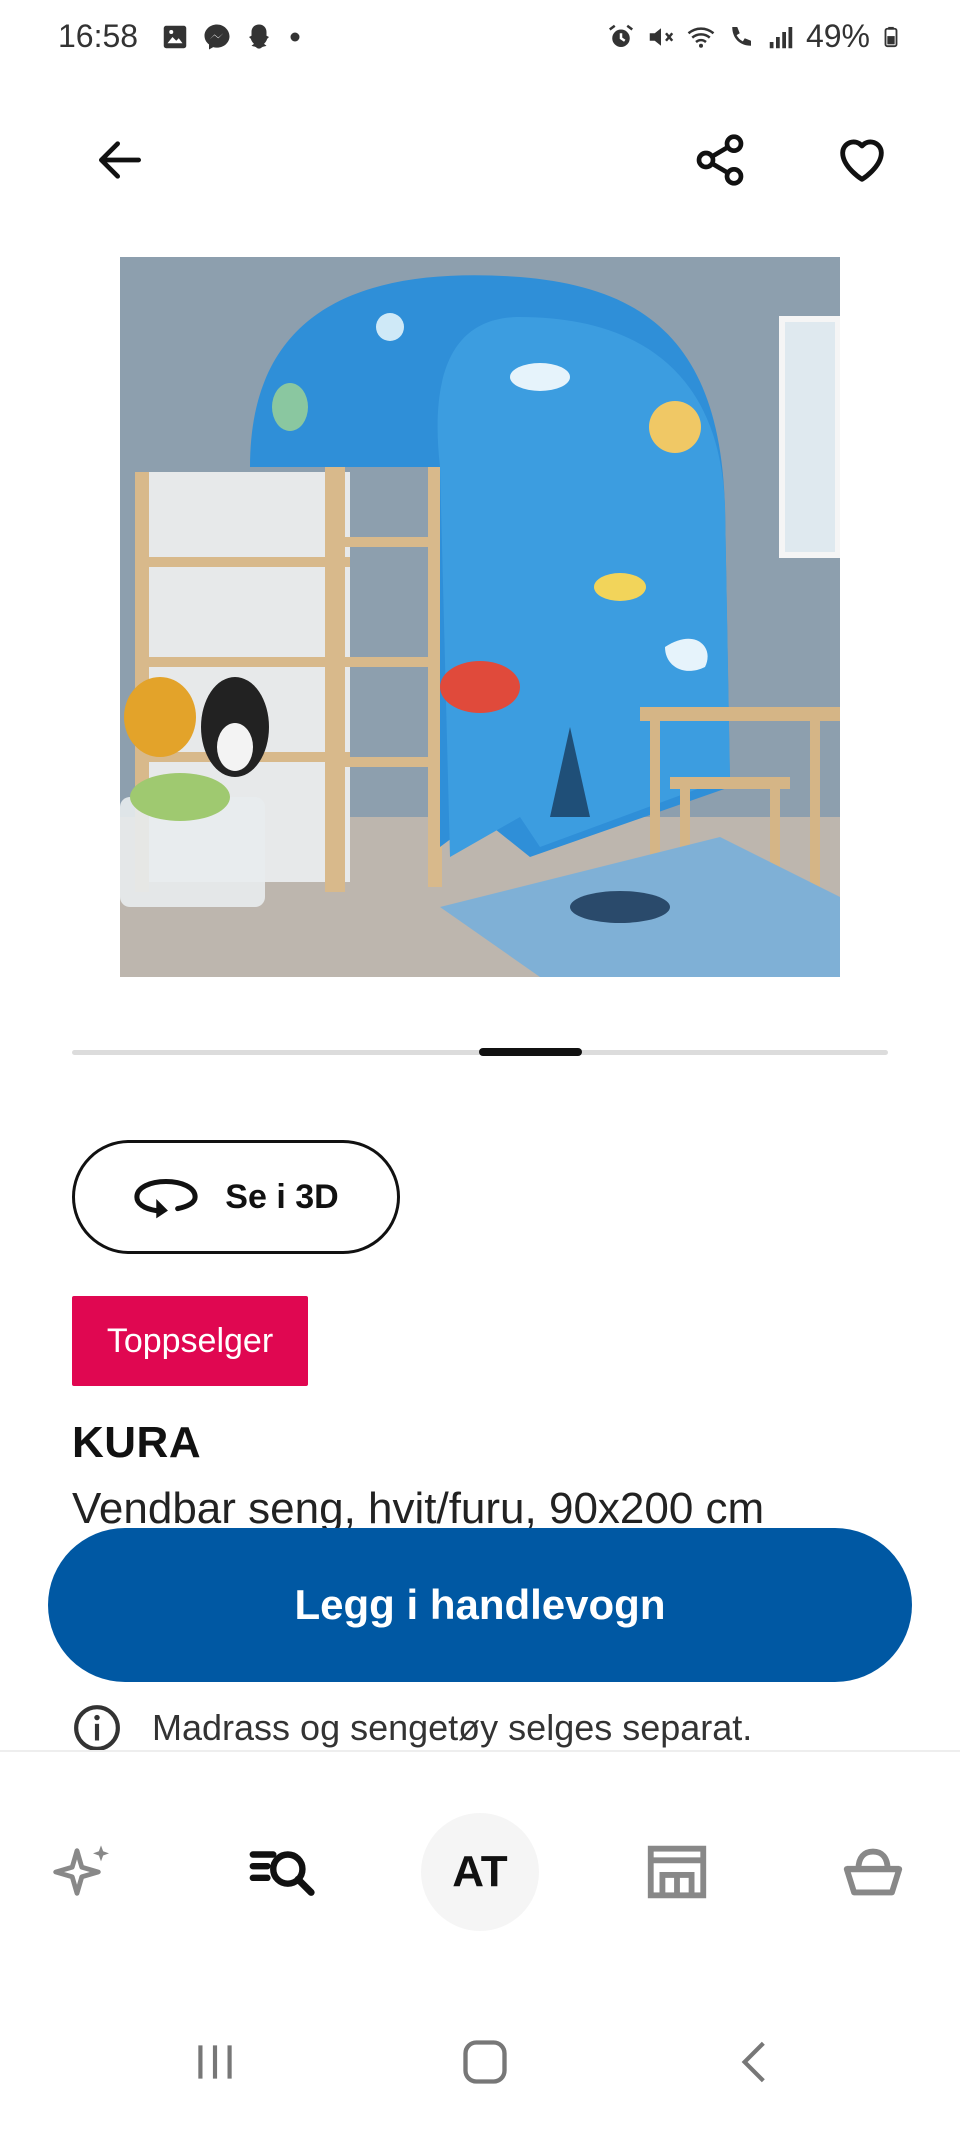  Describe the element at coordinates (81, 1870) in the screenshot. I see `sparkle-icon` at that location.